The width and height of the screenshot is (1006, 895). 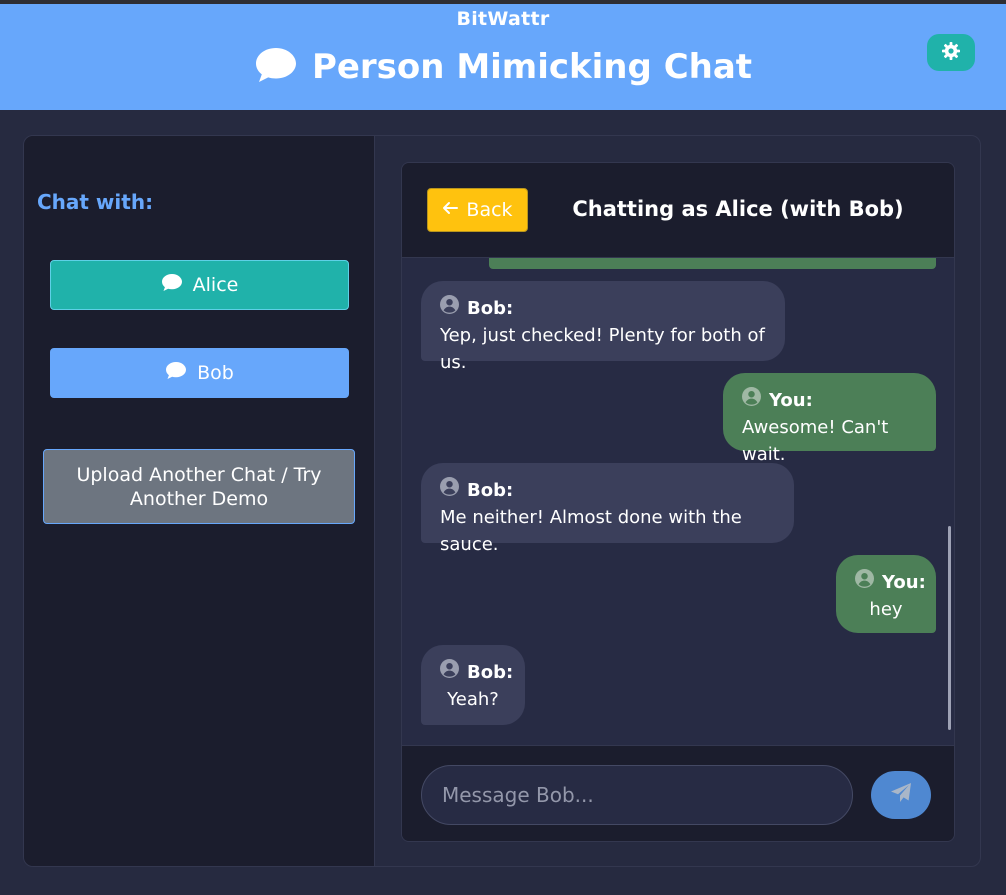 I want to click on paper-plane-icon, so click(x=901, y=795).